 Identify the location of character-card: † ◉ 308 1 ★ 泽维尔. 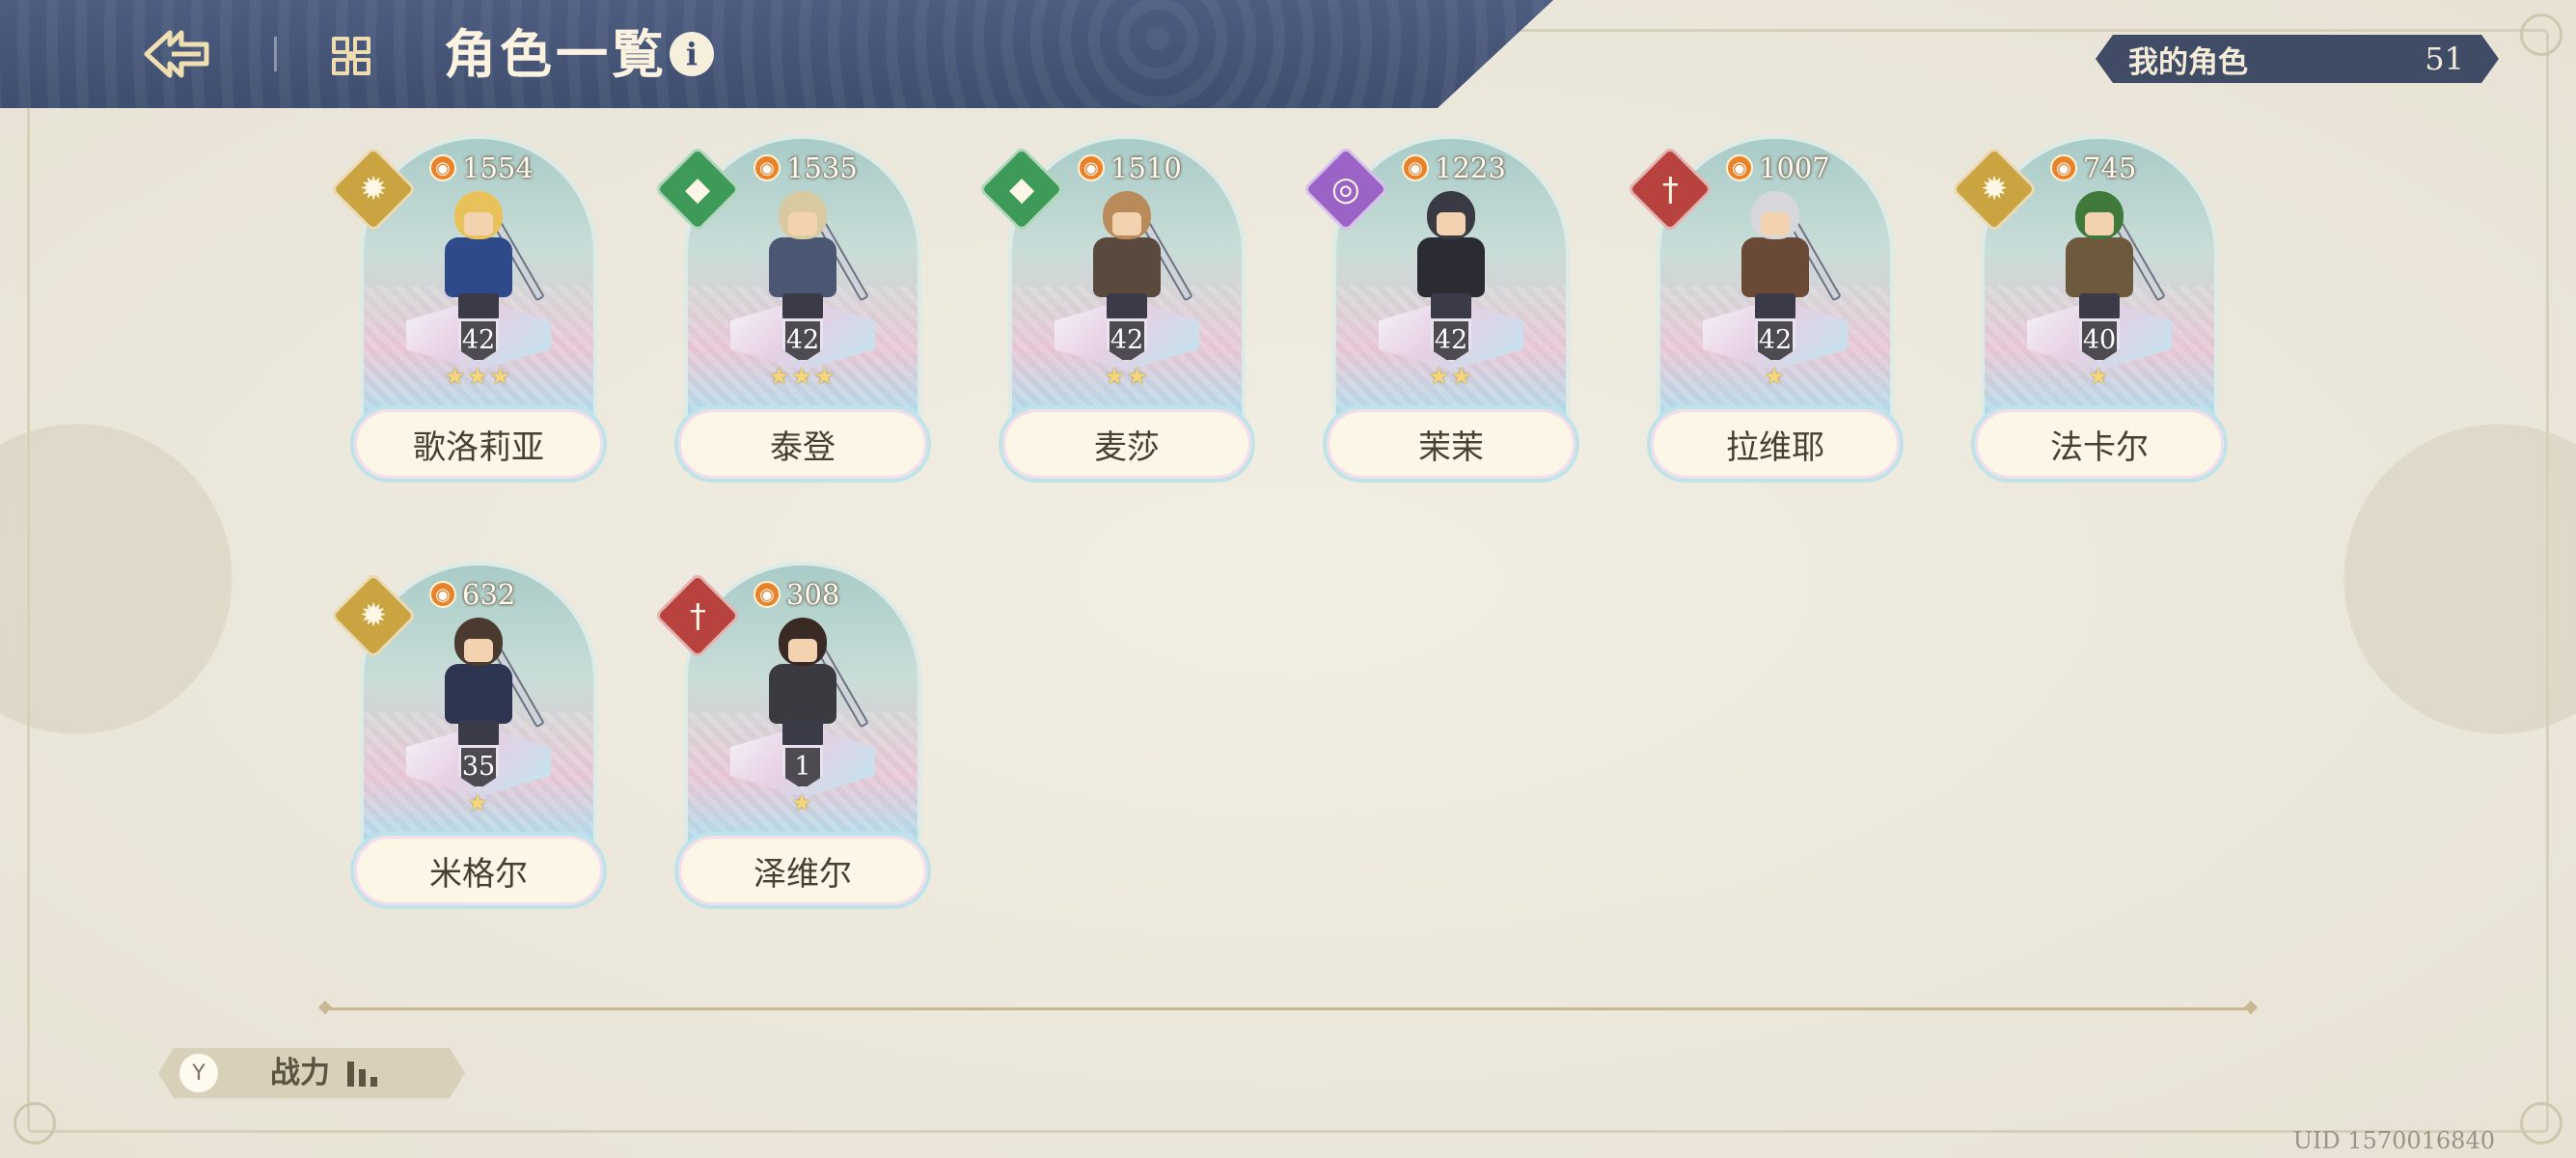
(792, 740).